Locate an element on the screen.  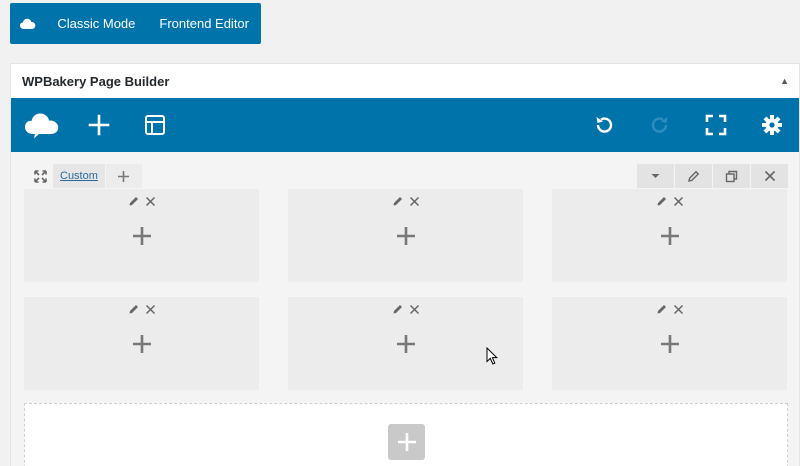
add-element-button is located at coordinates (99, 125).